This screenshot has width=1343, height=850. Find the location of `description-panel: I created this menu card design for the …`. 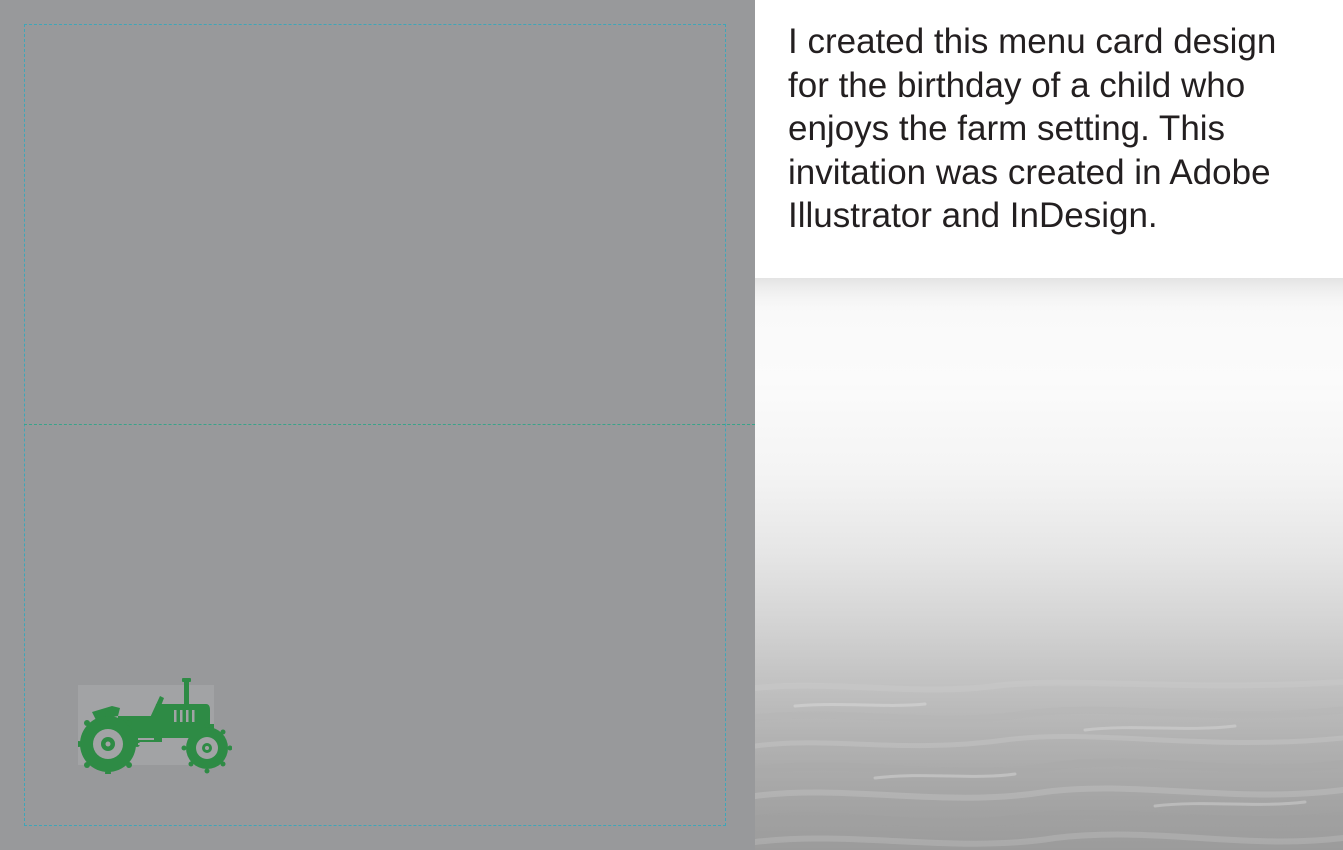

description-panel: I created this menu card design for the … is located at coordinates (1049, 139).